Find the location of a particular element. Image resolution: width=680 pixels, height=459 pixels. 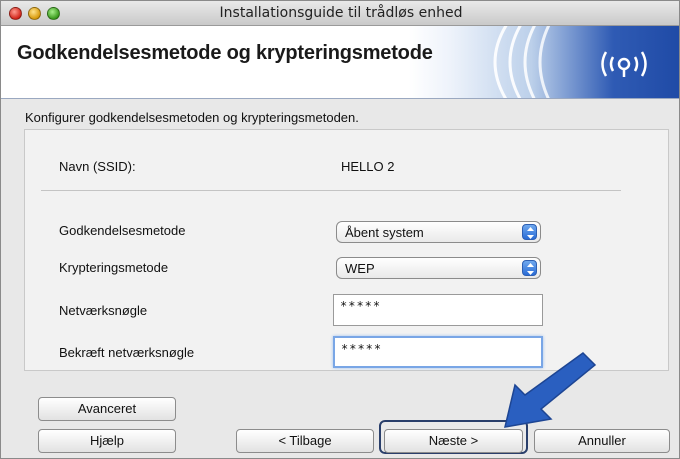

wireless-signal-icon is located at coordinates (570, 62).